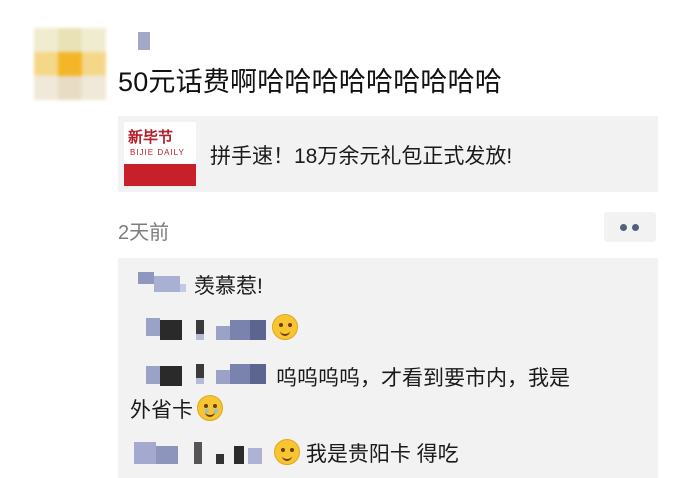 This screenshot has height=478, width=677. I want to click on thumbnail-subtitle: BIJIE DAILY, so click(157, 152).